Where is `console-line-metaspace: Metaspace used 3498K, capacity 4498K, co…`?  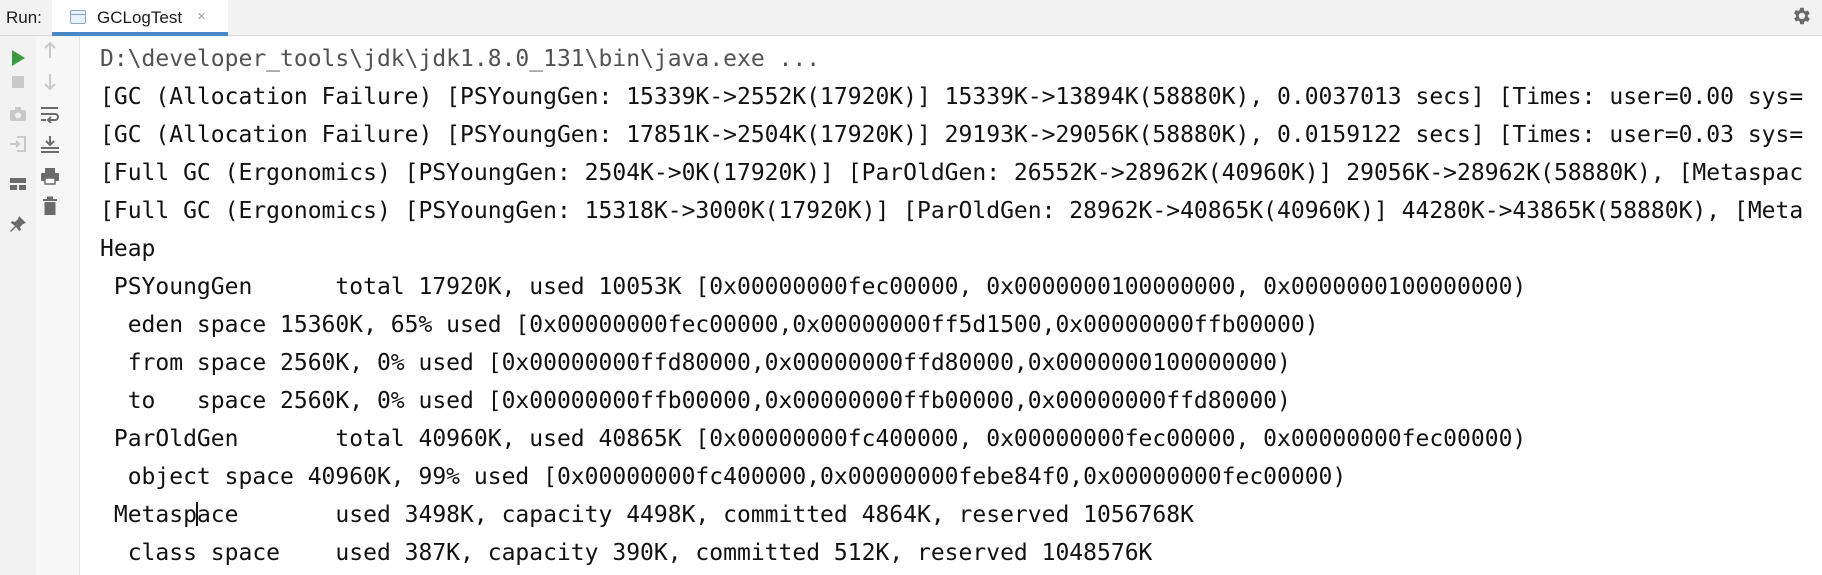
console-line-metaspace: Metaspace used 3498K, capacity 4498K, co… is located at coordinates (961, 515).